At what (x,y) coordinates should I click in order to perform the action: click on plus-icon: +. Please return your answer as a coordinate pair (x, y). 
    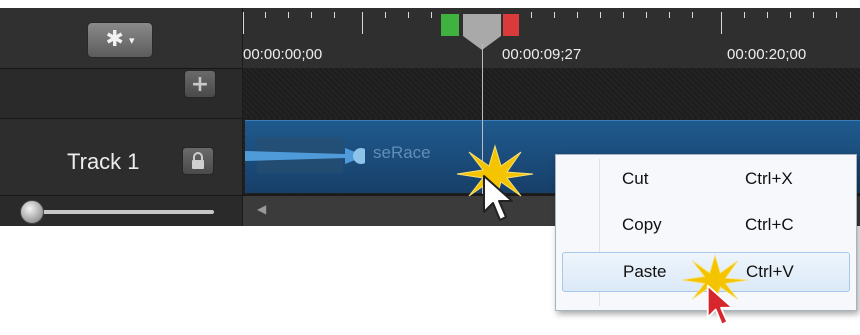
    Looking at the image, I should click on (200, 84).